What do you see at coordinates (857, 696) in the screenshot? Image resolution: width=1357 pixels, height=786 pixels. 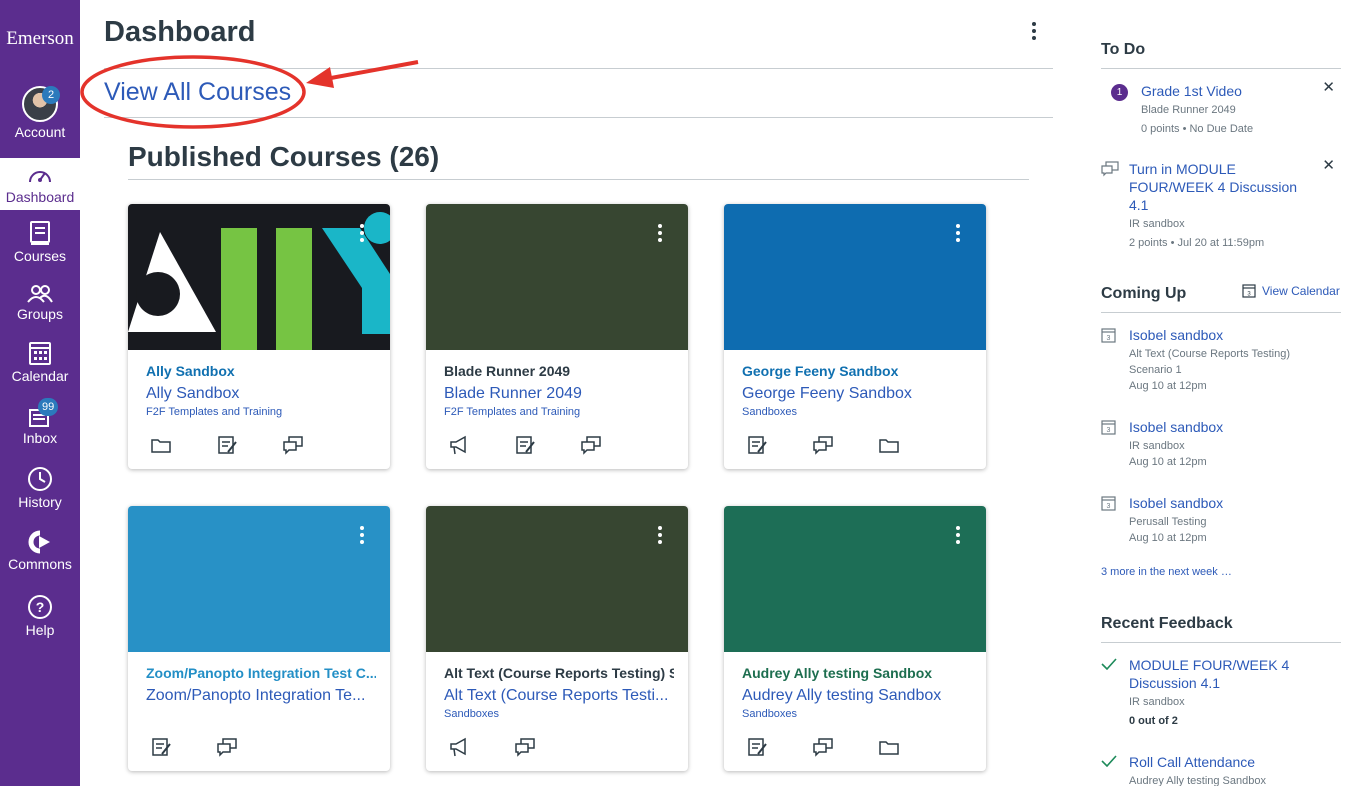 I see `course-name-link: Audrey Ally testing Sandbox` at bounding box center [857, 696].